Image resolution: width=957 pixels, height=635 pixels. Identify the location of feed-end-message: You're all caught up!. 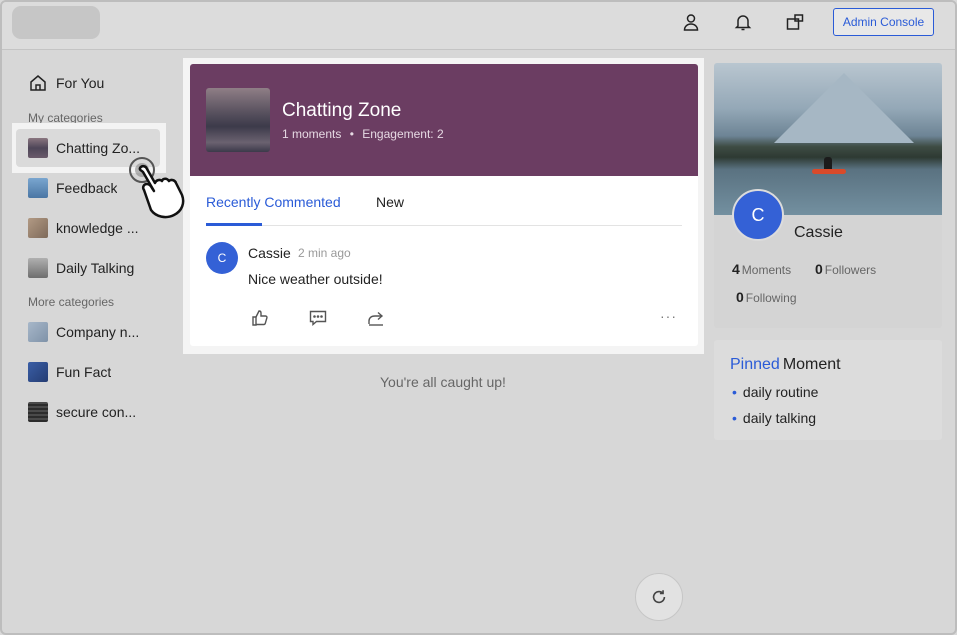
(443, 382).